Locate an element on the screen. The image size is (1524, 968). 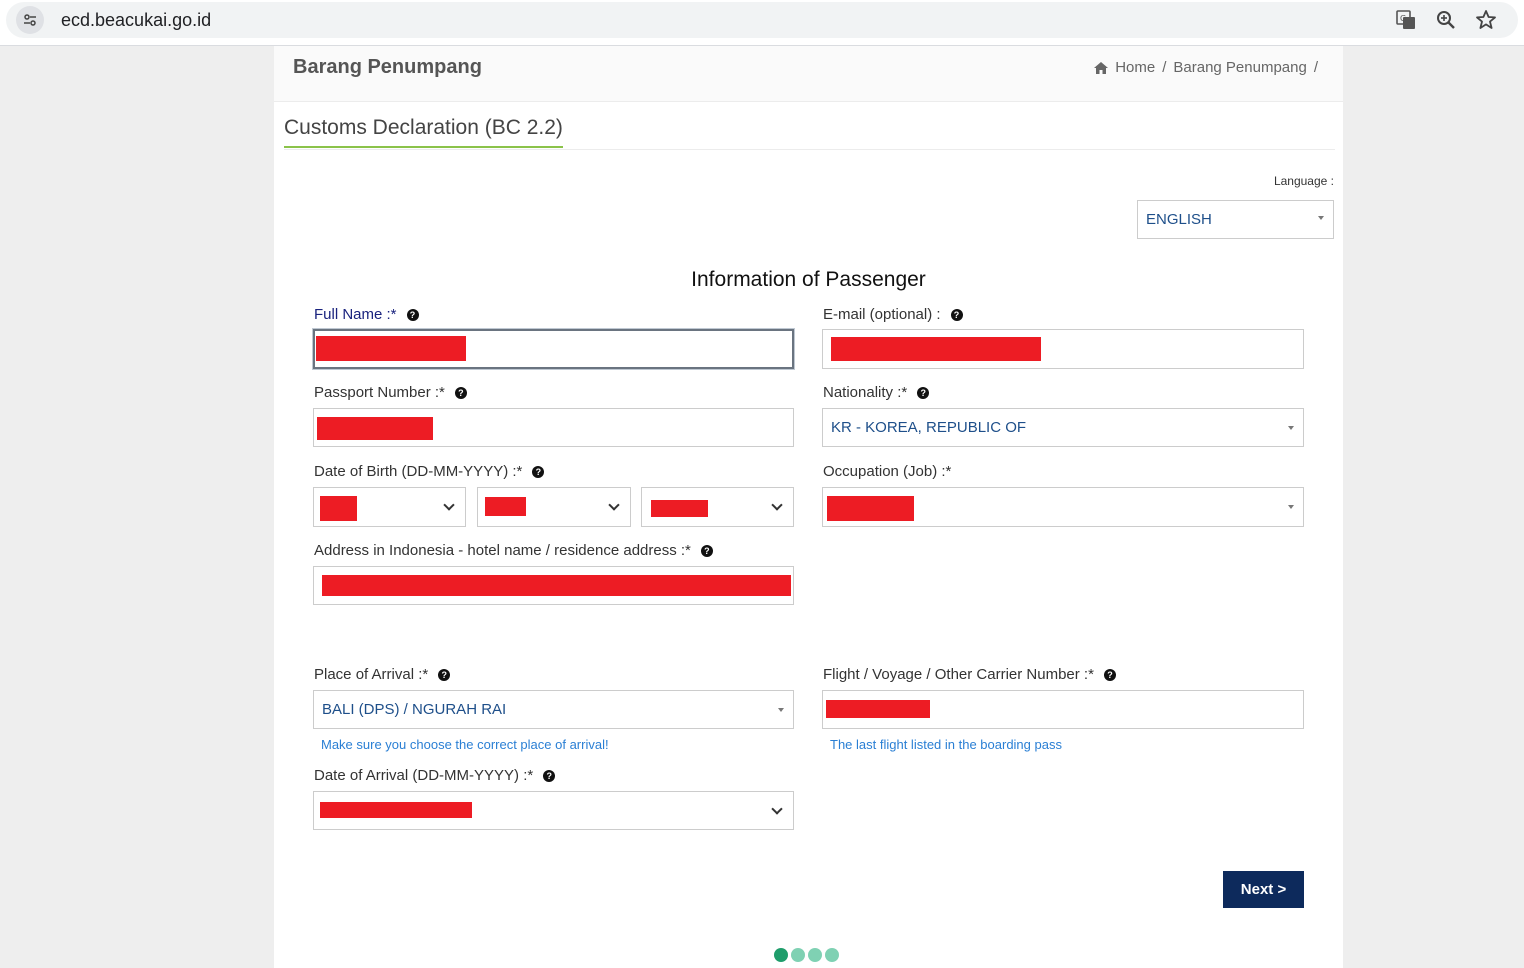
next-button: Next > is located at coordinates (1263, 889).